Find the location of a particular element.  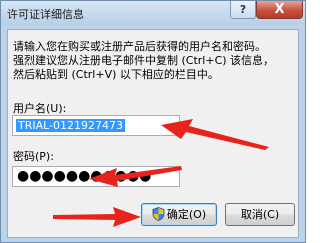

annotation-arrow-ok-button is located at coordinates (97, 217).